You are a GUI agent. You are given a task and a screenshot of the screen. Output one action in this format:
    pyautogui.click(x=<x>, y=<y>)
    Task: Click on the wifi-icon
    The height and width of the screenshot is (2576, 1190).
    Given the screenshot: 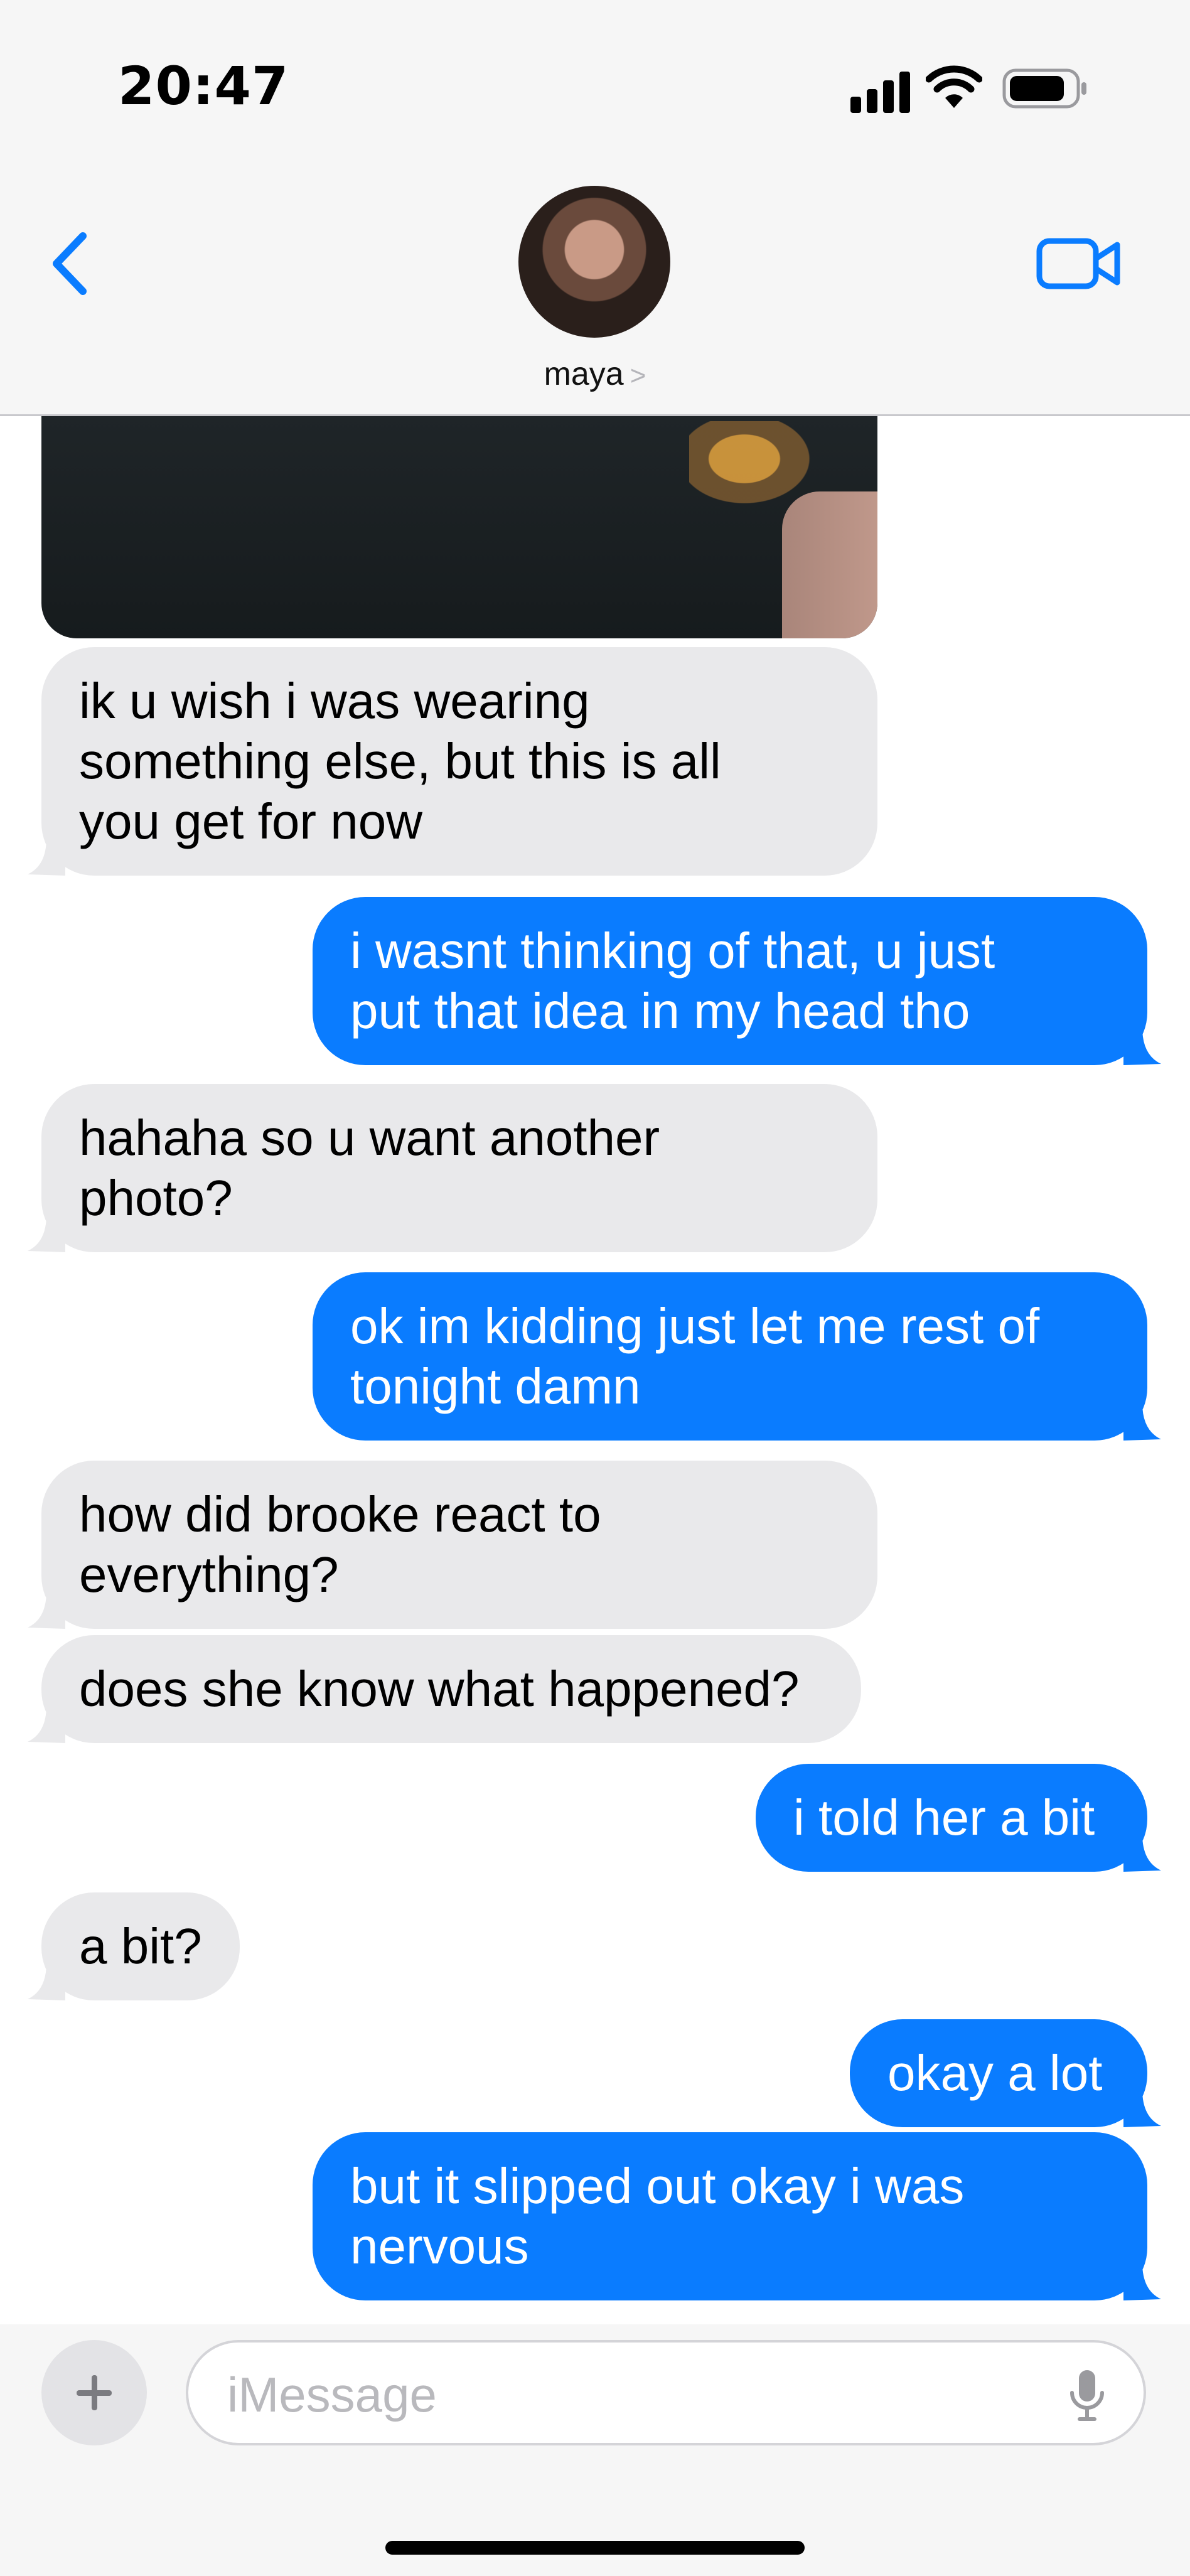 What is the action you would take?
    pyautogui.click(x=954, y=86)
    